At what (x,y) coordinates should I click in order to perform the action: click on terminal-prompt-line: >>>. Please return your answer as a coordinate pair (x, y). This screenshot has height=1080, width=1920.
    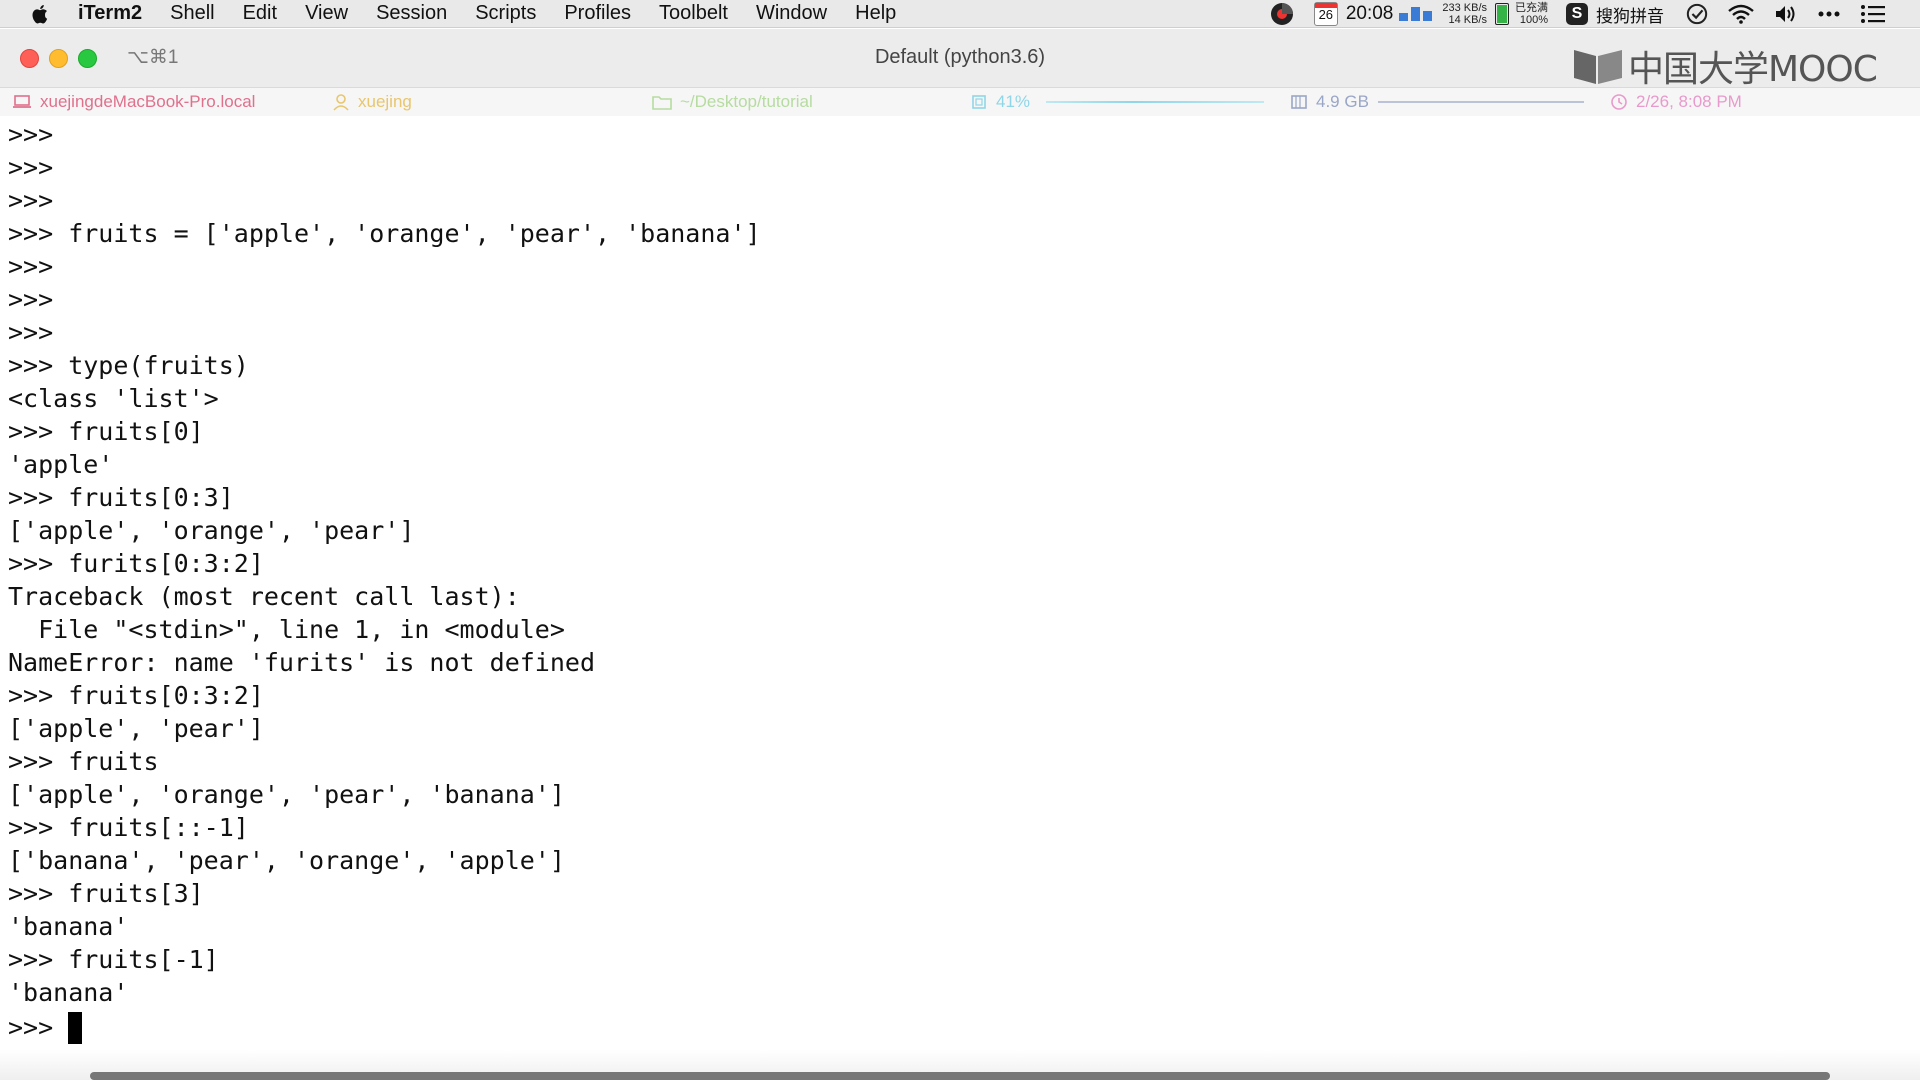
    Looking at the image, I should click on (38, 1027).